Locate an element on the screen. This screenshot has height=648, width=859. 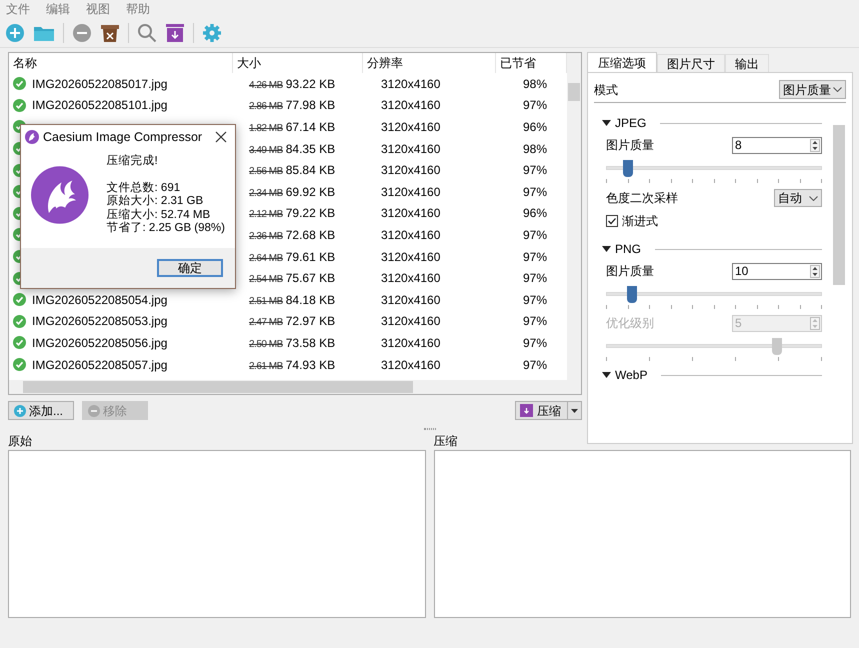
field-label: 色度二次采样 is located at coordinates (642, 198).